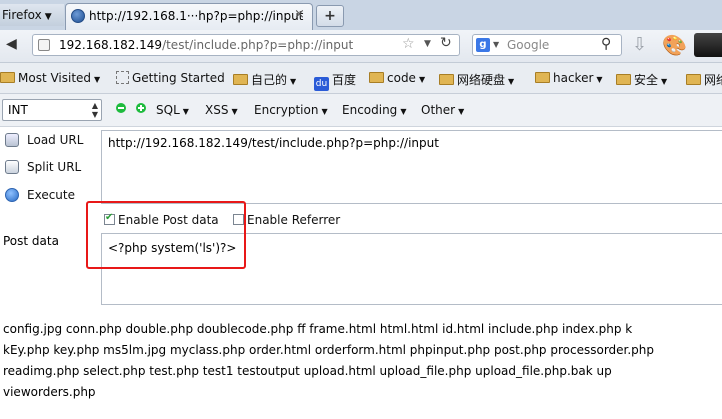 The height and width of the screenshot is (419, 722). Describe the element at coordinates (12, 195) in the screenshot. I see `execute-icon` at that location.